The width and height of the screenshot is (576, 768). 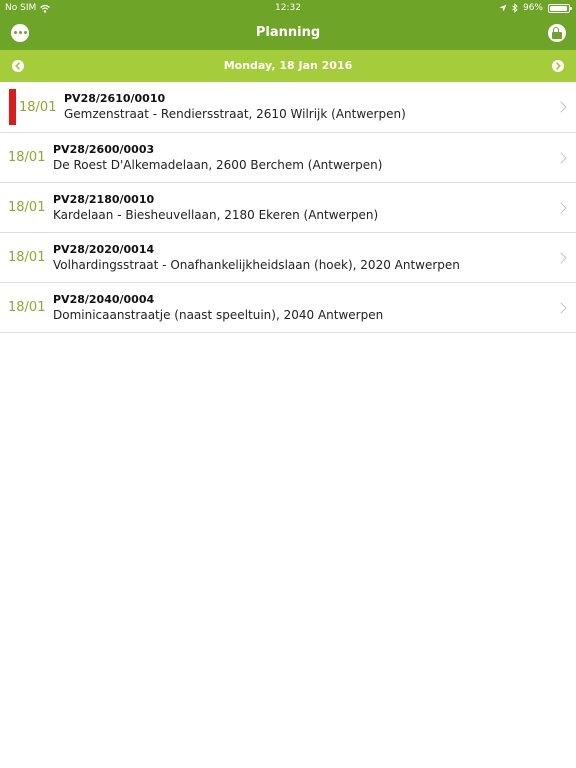 I want to click on battery-percent: 96%, so click(x=532, y=8).